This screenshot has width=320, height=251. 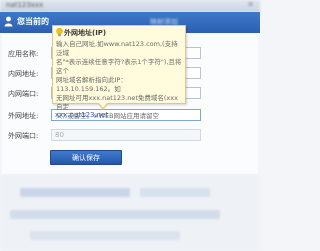 I want to click on form-row-wan-port: 外网端口: 80, so click(x=130, y=136).